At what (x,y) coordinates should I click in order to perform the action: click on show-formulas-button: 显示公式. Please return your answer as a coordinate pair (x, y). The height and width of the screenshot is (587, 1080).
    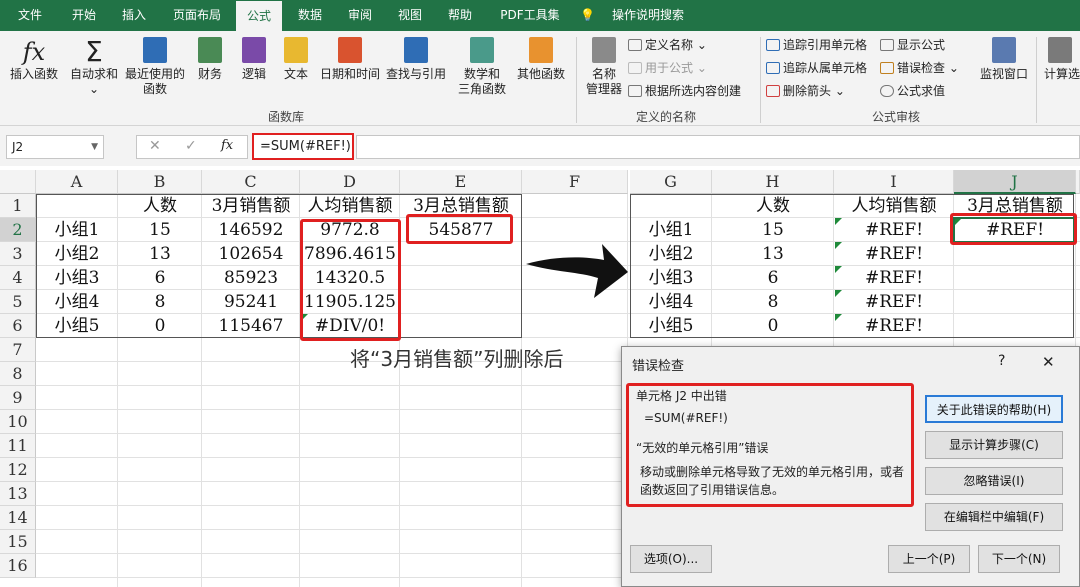
    Looking at the image, I should click on (912, 45).